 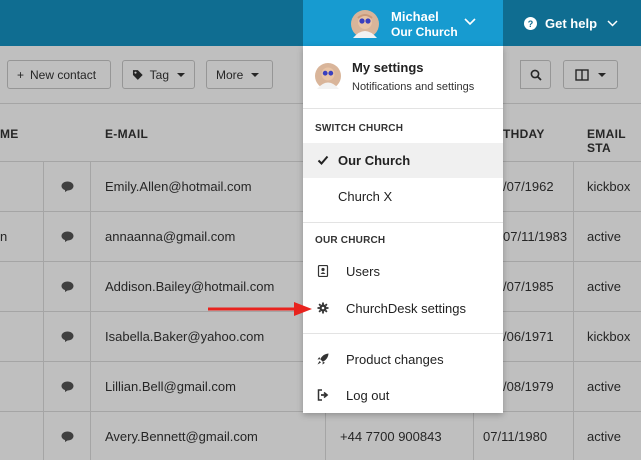 I want to click on gear-icon, so click(x=323, y=308).